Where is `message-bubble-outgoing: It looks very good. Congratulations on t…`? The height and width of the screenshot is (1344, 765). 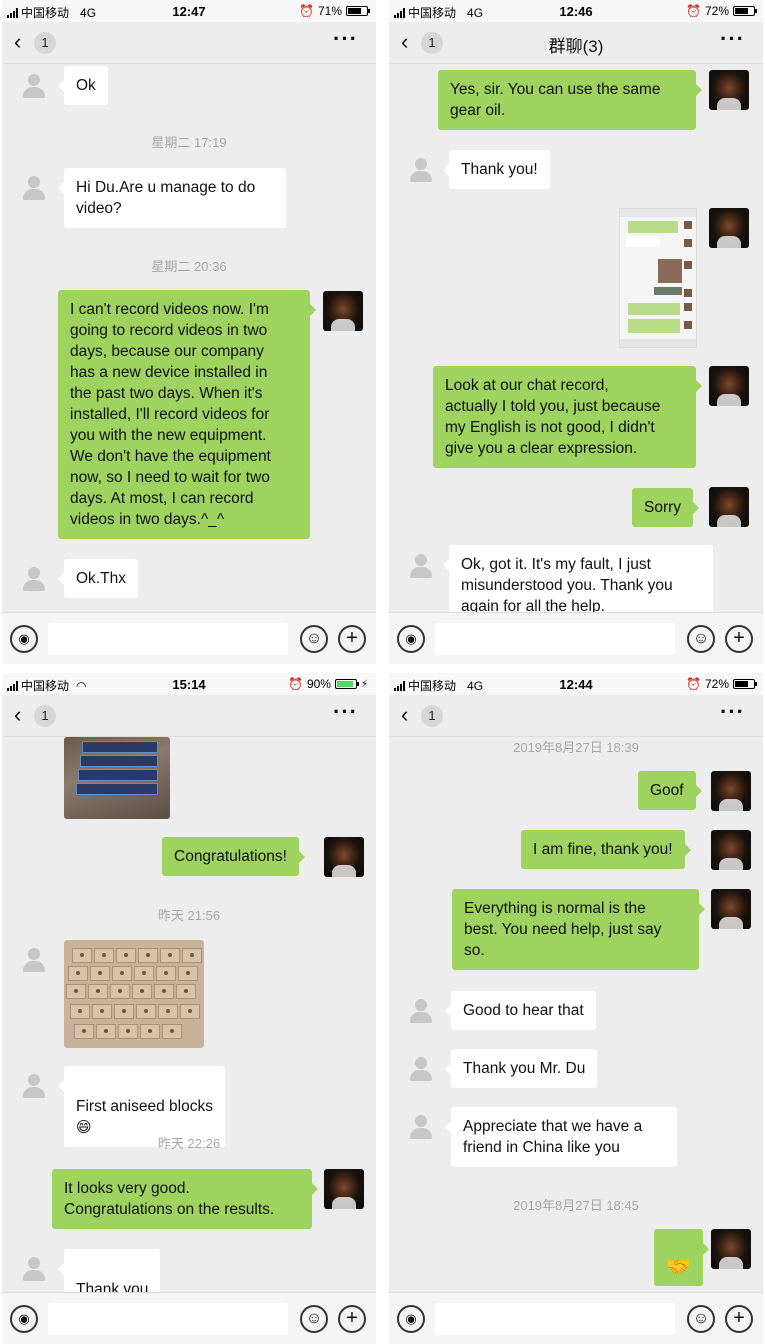
message-bubble-outgoing: It looks very good. Congratulations on t… is located at coordinates (185, 1199).